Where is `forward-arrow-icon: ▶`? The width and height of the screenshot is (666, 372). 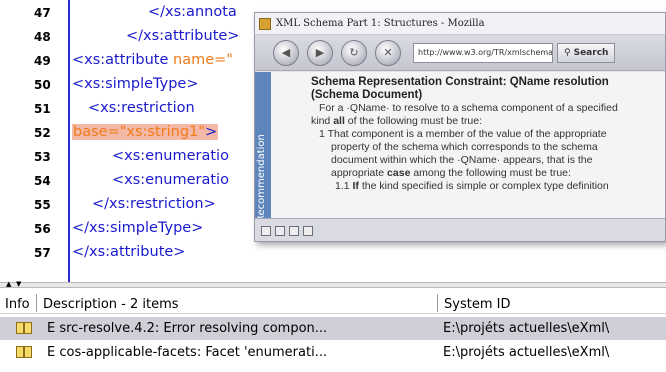
forward-arrow-icon: ▶ is located at coordinates (320, 52).